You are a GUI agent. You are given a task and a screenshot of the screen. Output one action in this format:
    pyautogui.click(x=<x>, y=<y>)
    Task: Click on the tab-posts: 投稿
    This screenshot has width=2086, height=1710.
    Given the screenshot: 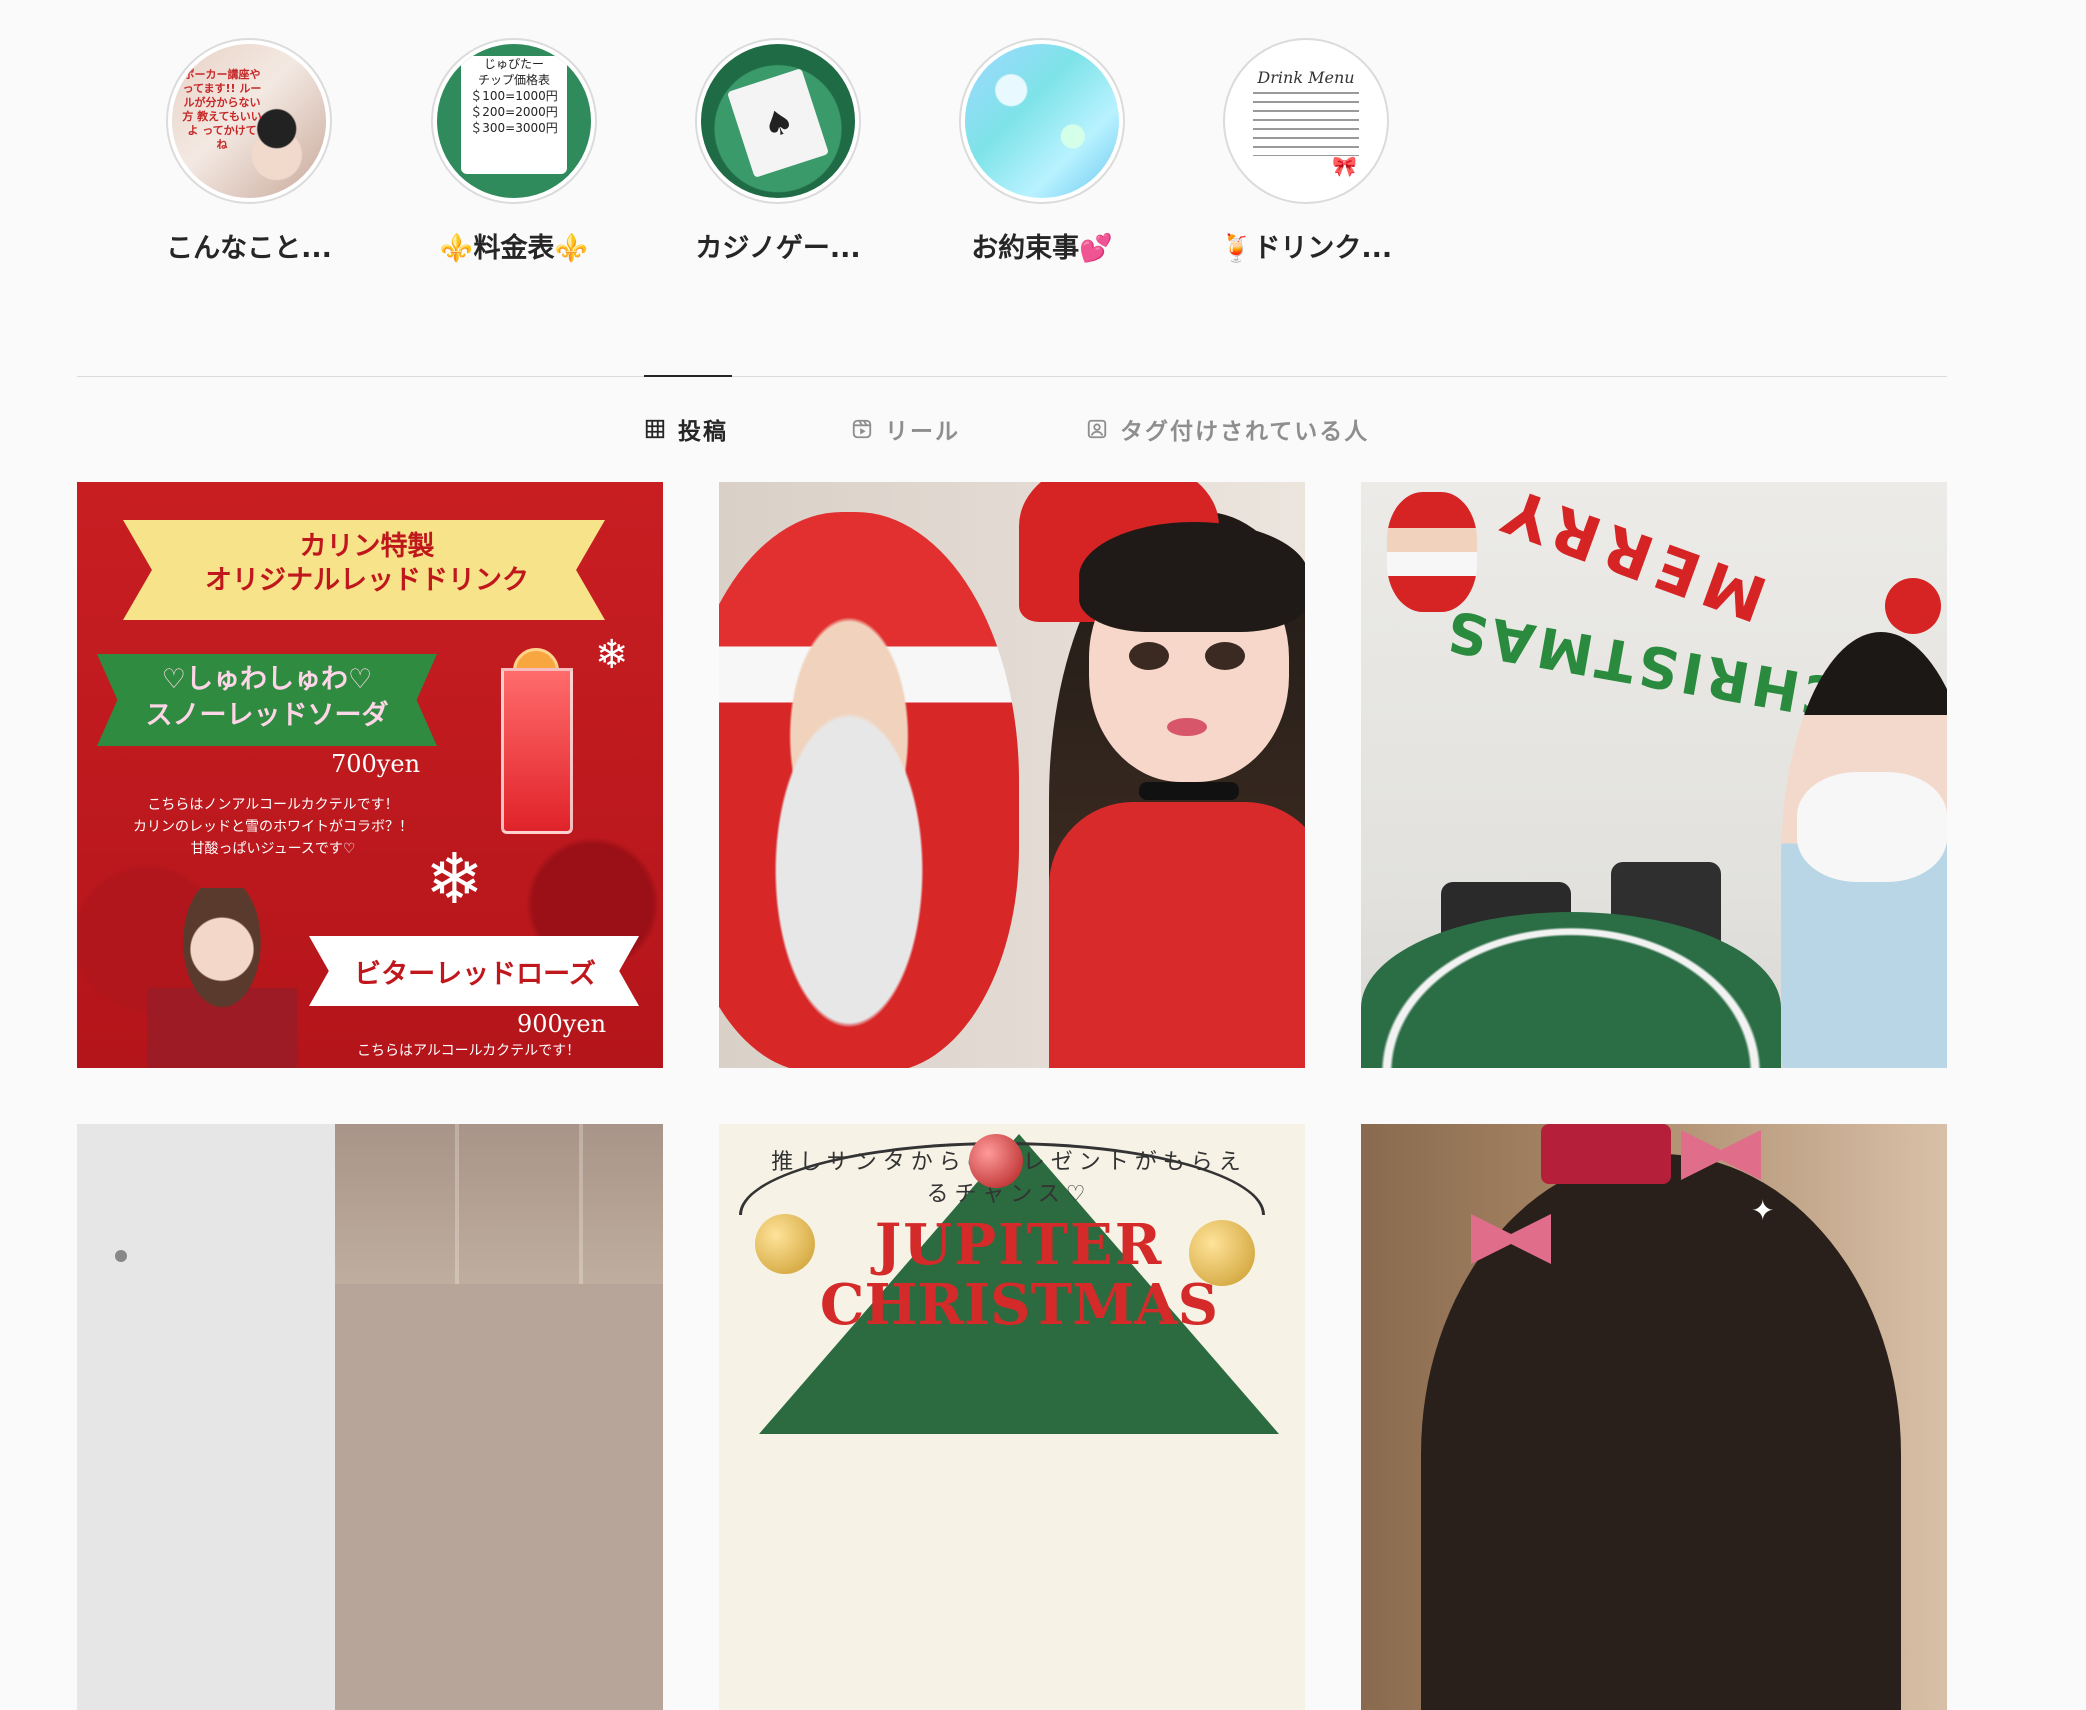 What is the action you would take?
    pyautogui.click(x=686, y=429)
    